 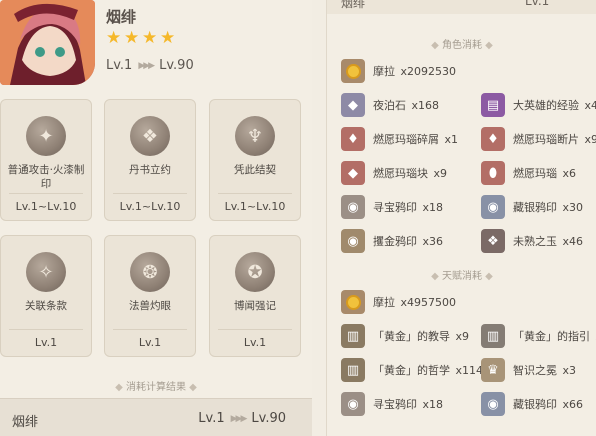 I want to click on calc-result-header: ◆ 消耗计算结果 ◆, so click(x=156, y=387).